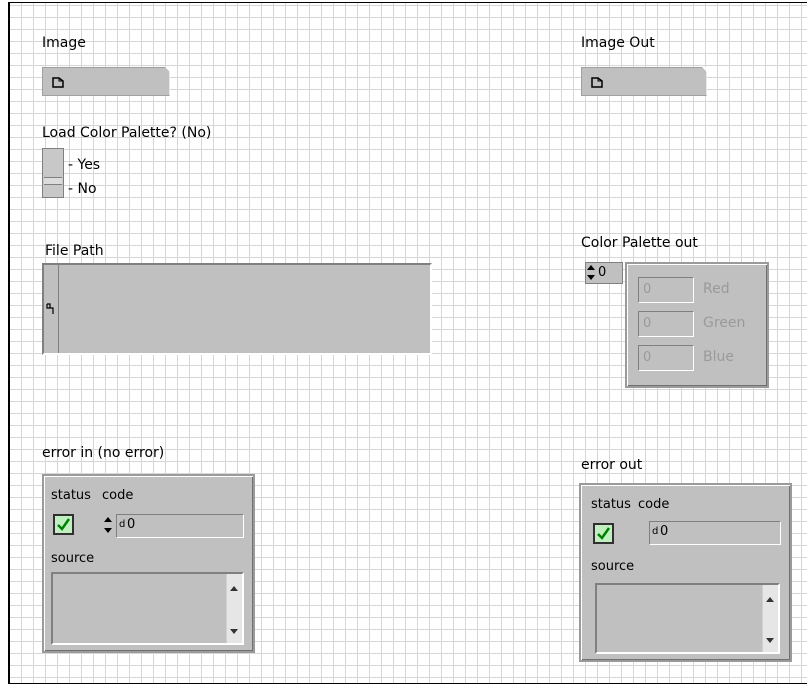 Image resolution: width=807 pixels, height=684 pixels. I want to click on load-color-palette-switch, so click(53, 173).